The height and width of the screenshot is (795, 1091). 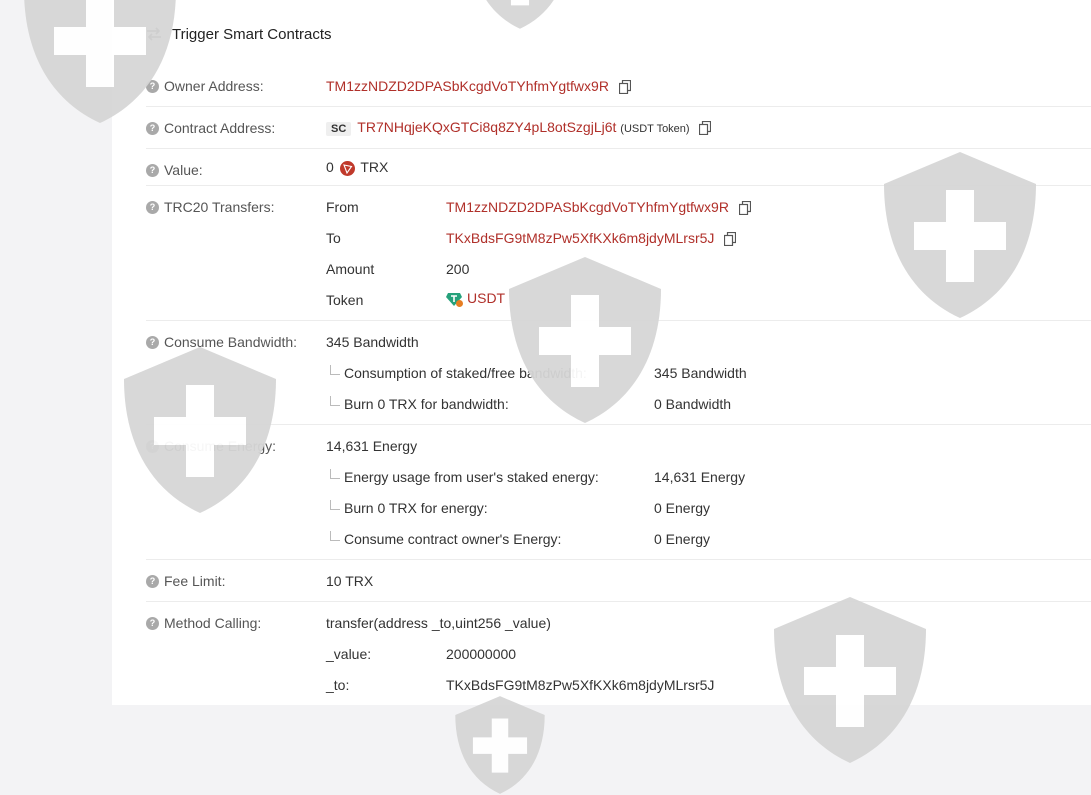 I want to click on energy-staked-label: Energy usage from user's staked energy:, so click(x=471, y=477).